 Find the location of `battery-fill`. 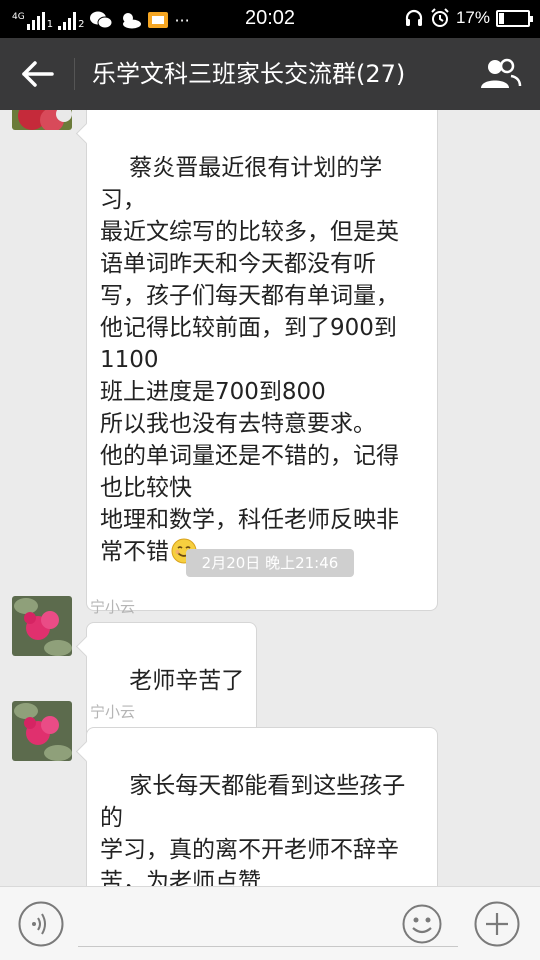

battery-fill is located at coordinates (501, 18).